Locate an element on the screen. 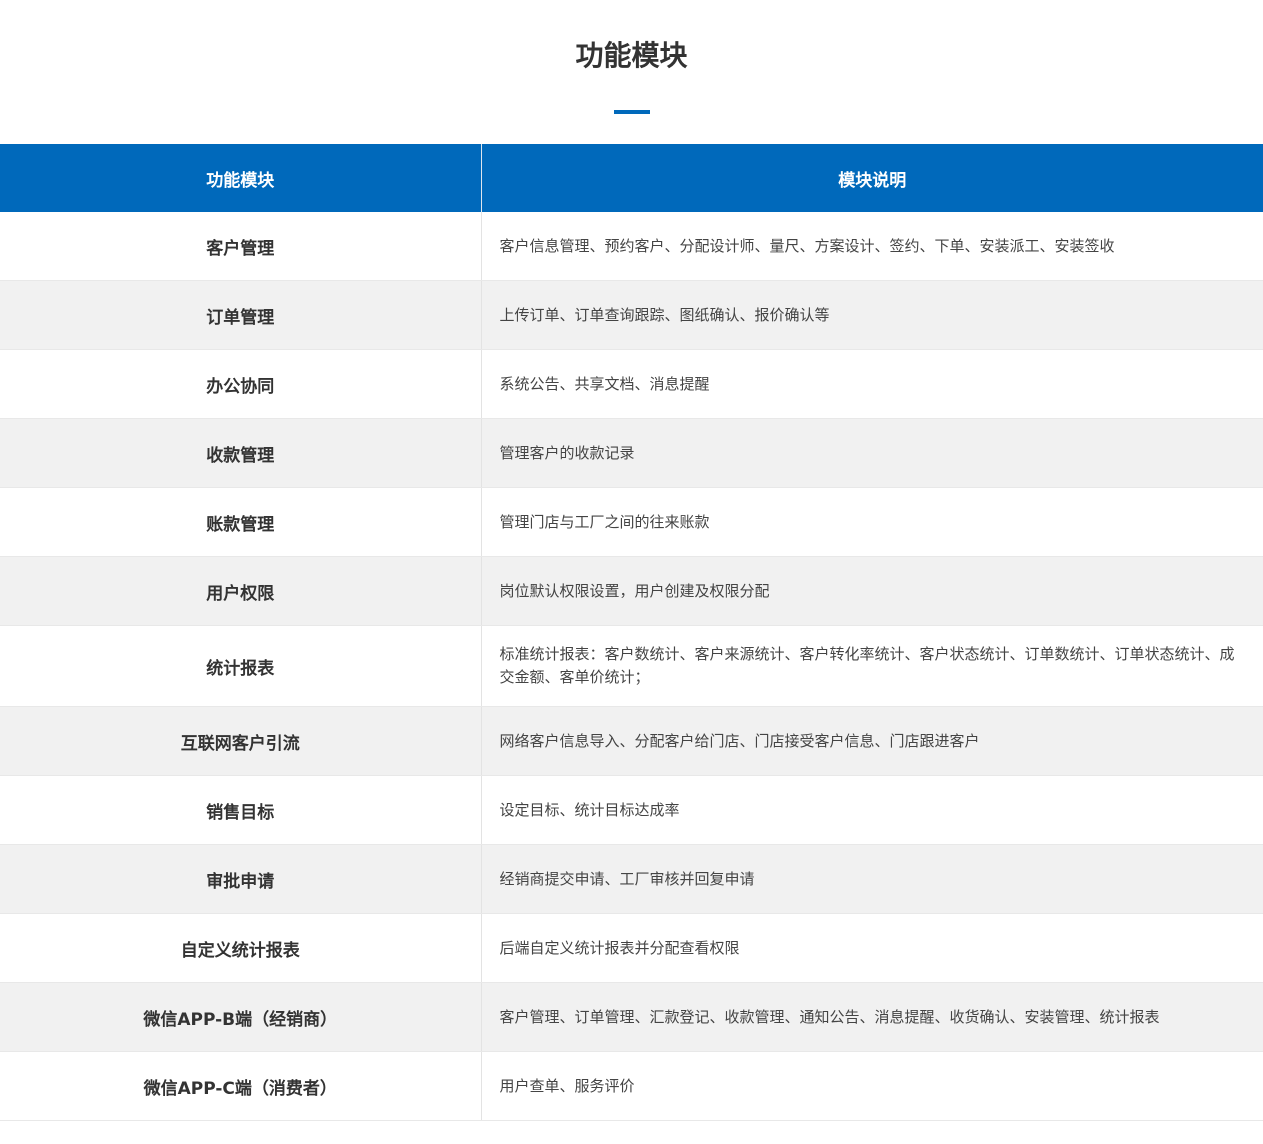 This screenshot has width=1263, height=1144. module-name: 账款管理 is located at coordinates (240, 522).